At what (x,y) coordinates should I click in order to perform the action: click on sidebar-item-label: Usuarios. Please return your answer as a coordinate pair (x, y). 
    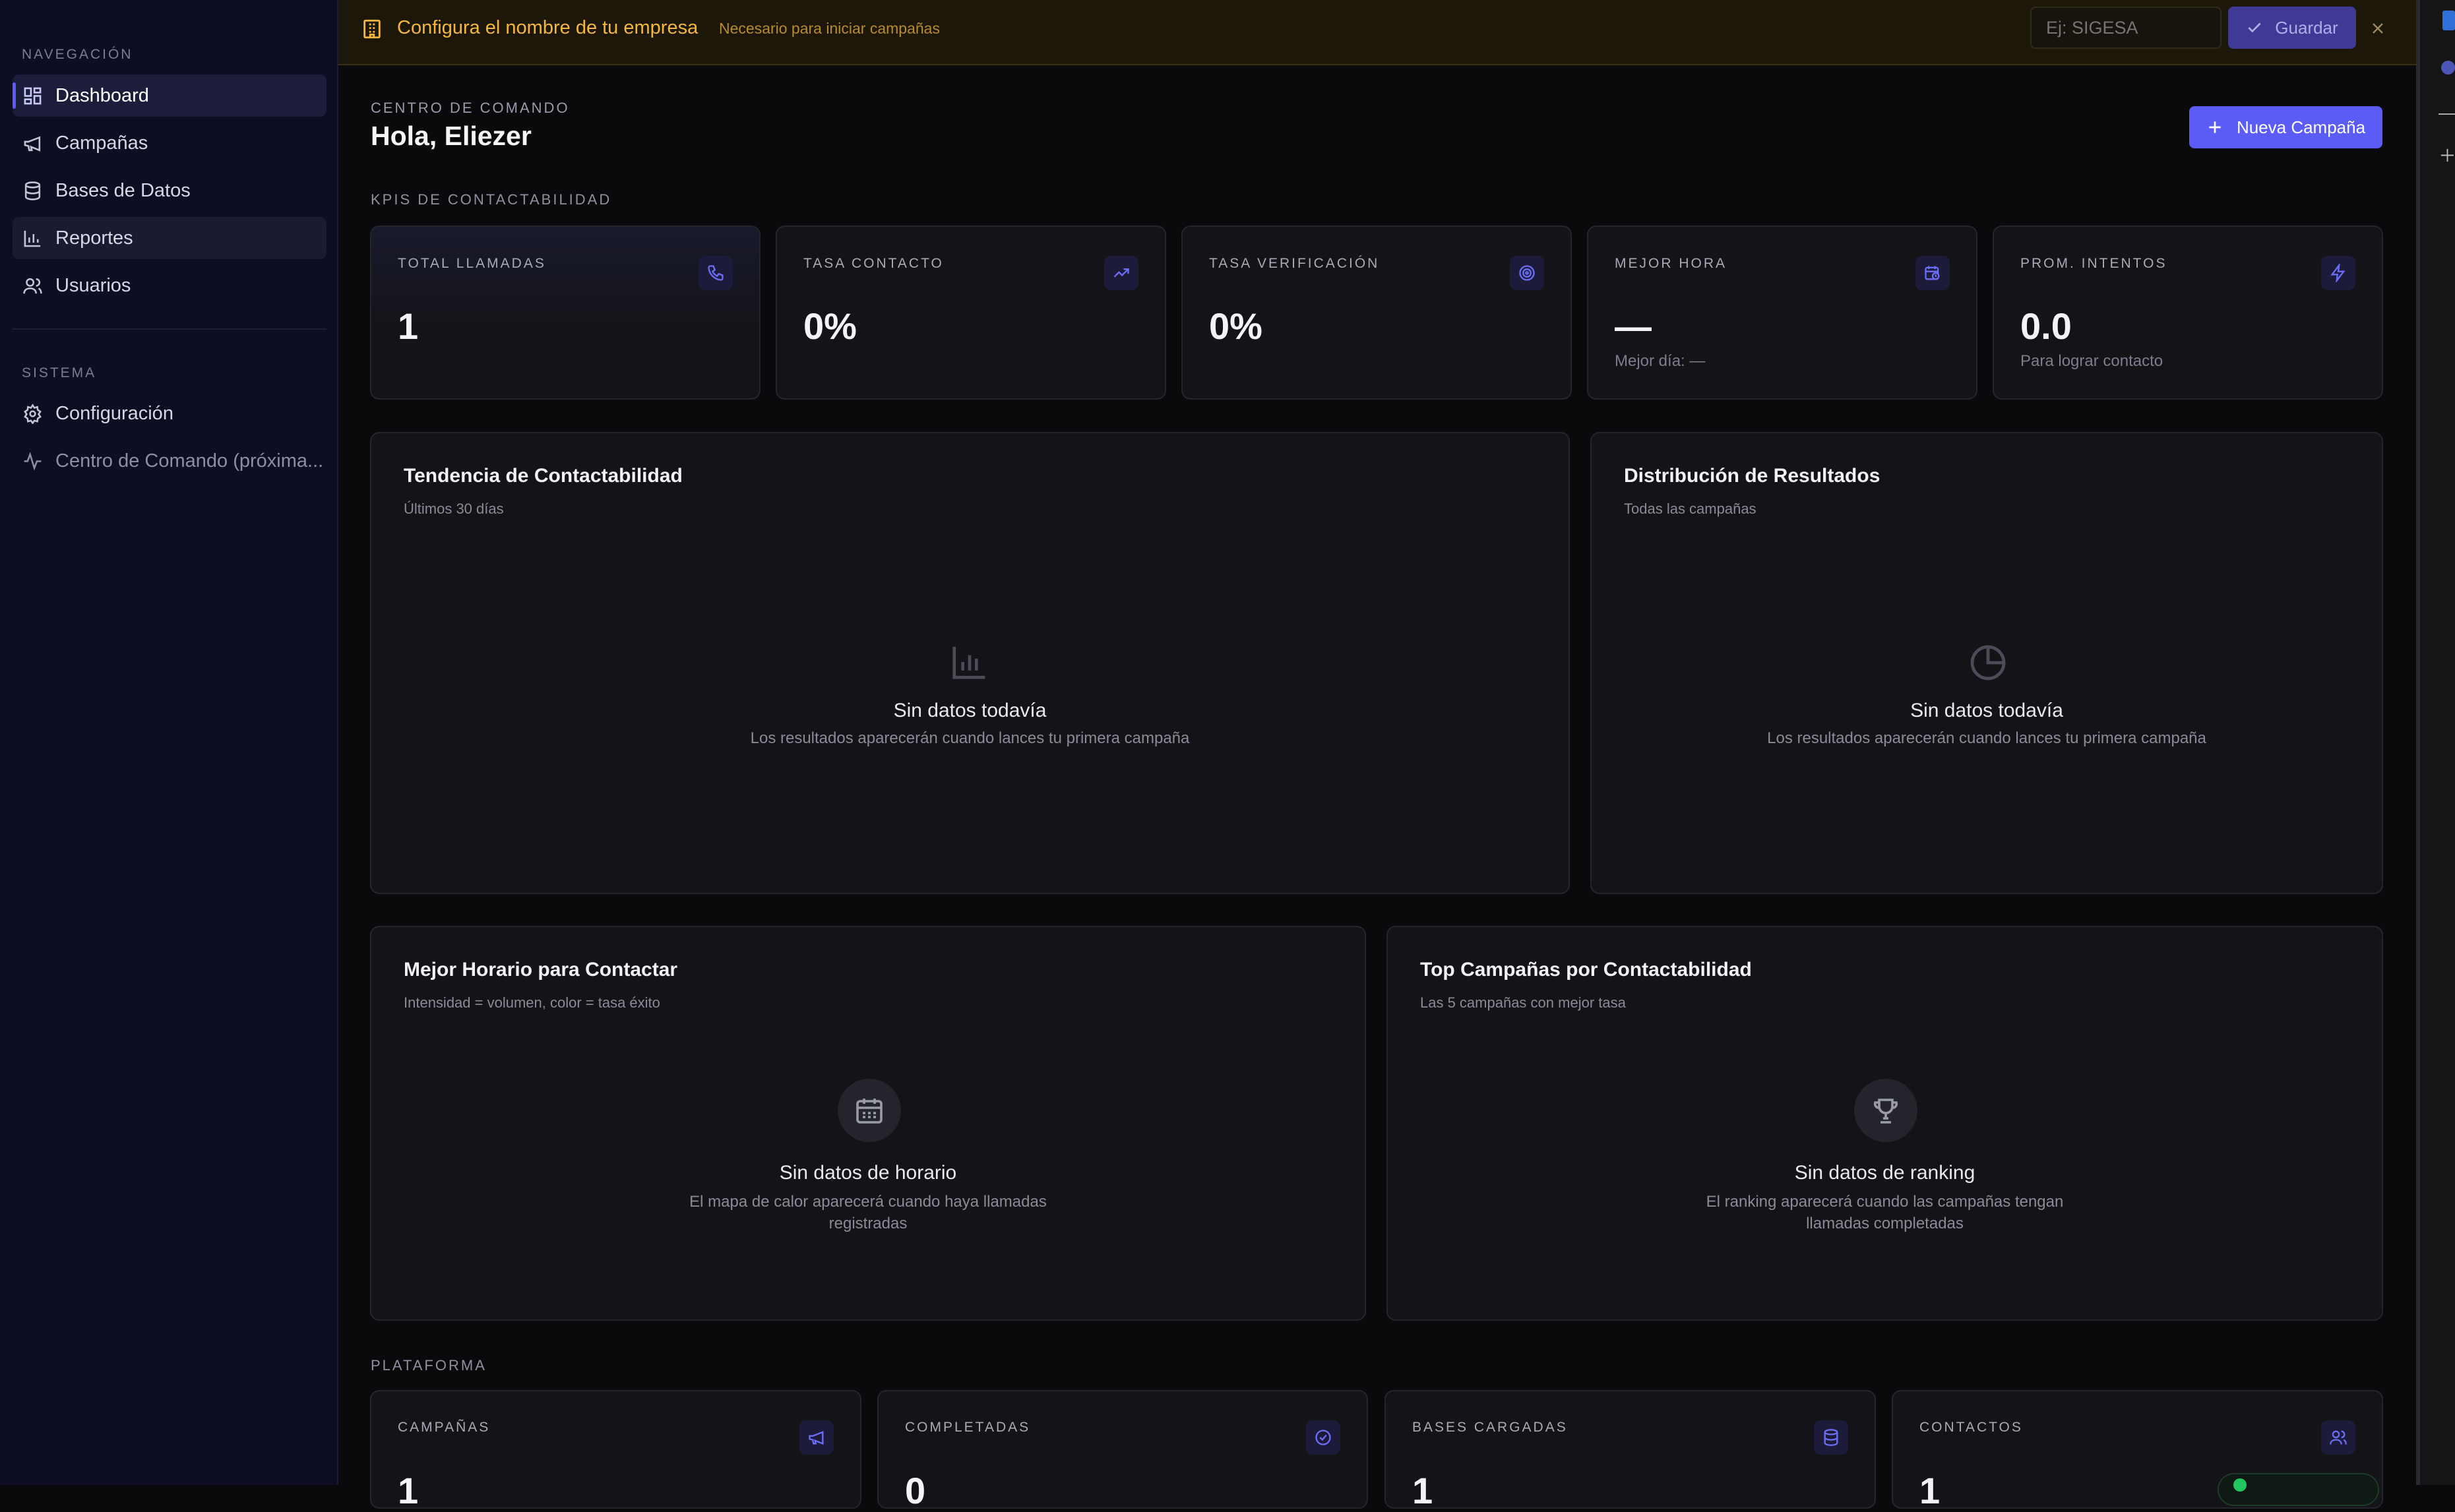
    Looking at the image, I should click on (93, 285).